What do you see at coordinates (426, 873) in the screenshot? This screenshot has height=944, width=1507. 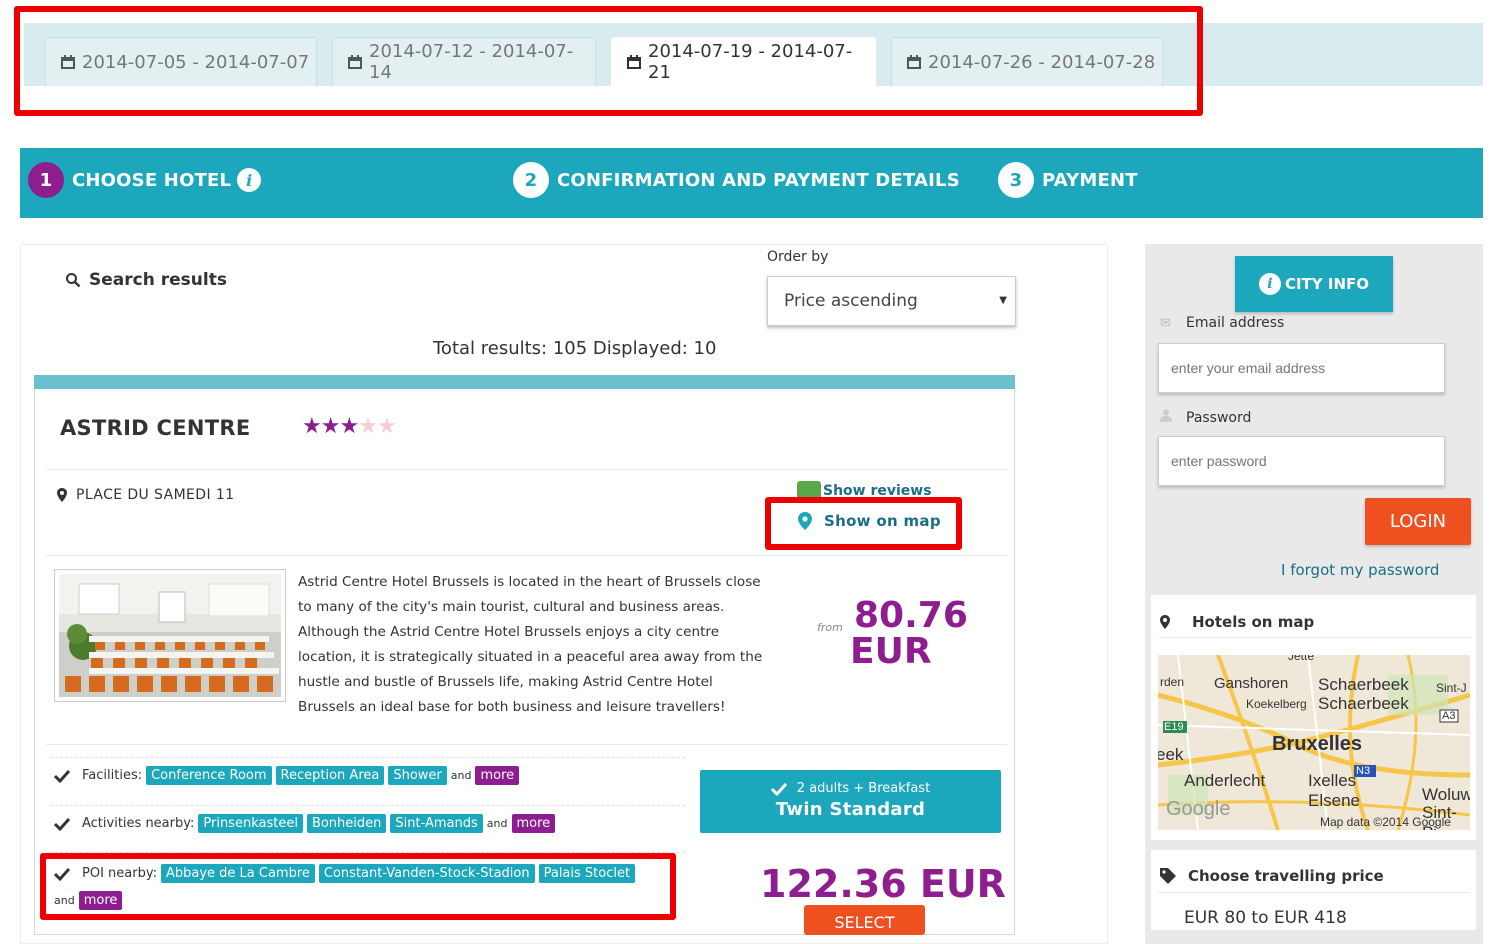 I see `poi-tag: Constant-Vanden-Stock-Stadion` at bounding box center [426, 873].